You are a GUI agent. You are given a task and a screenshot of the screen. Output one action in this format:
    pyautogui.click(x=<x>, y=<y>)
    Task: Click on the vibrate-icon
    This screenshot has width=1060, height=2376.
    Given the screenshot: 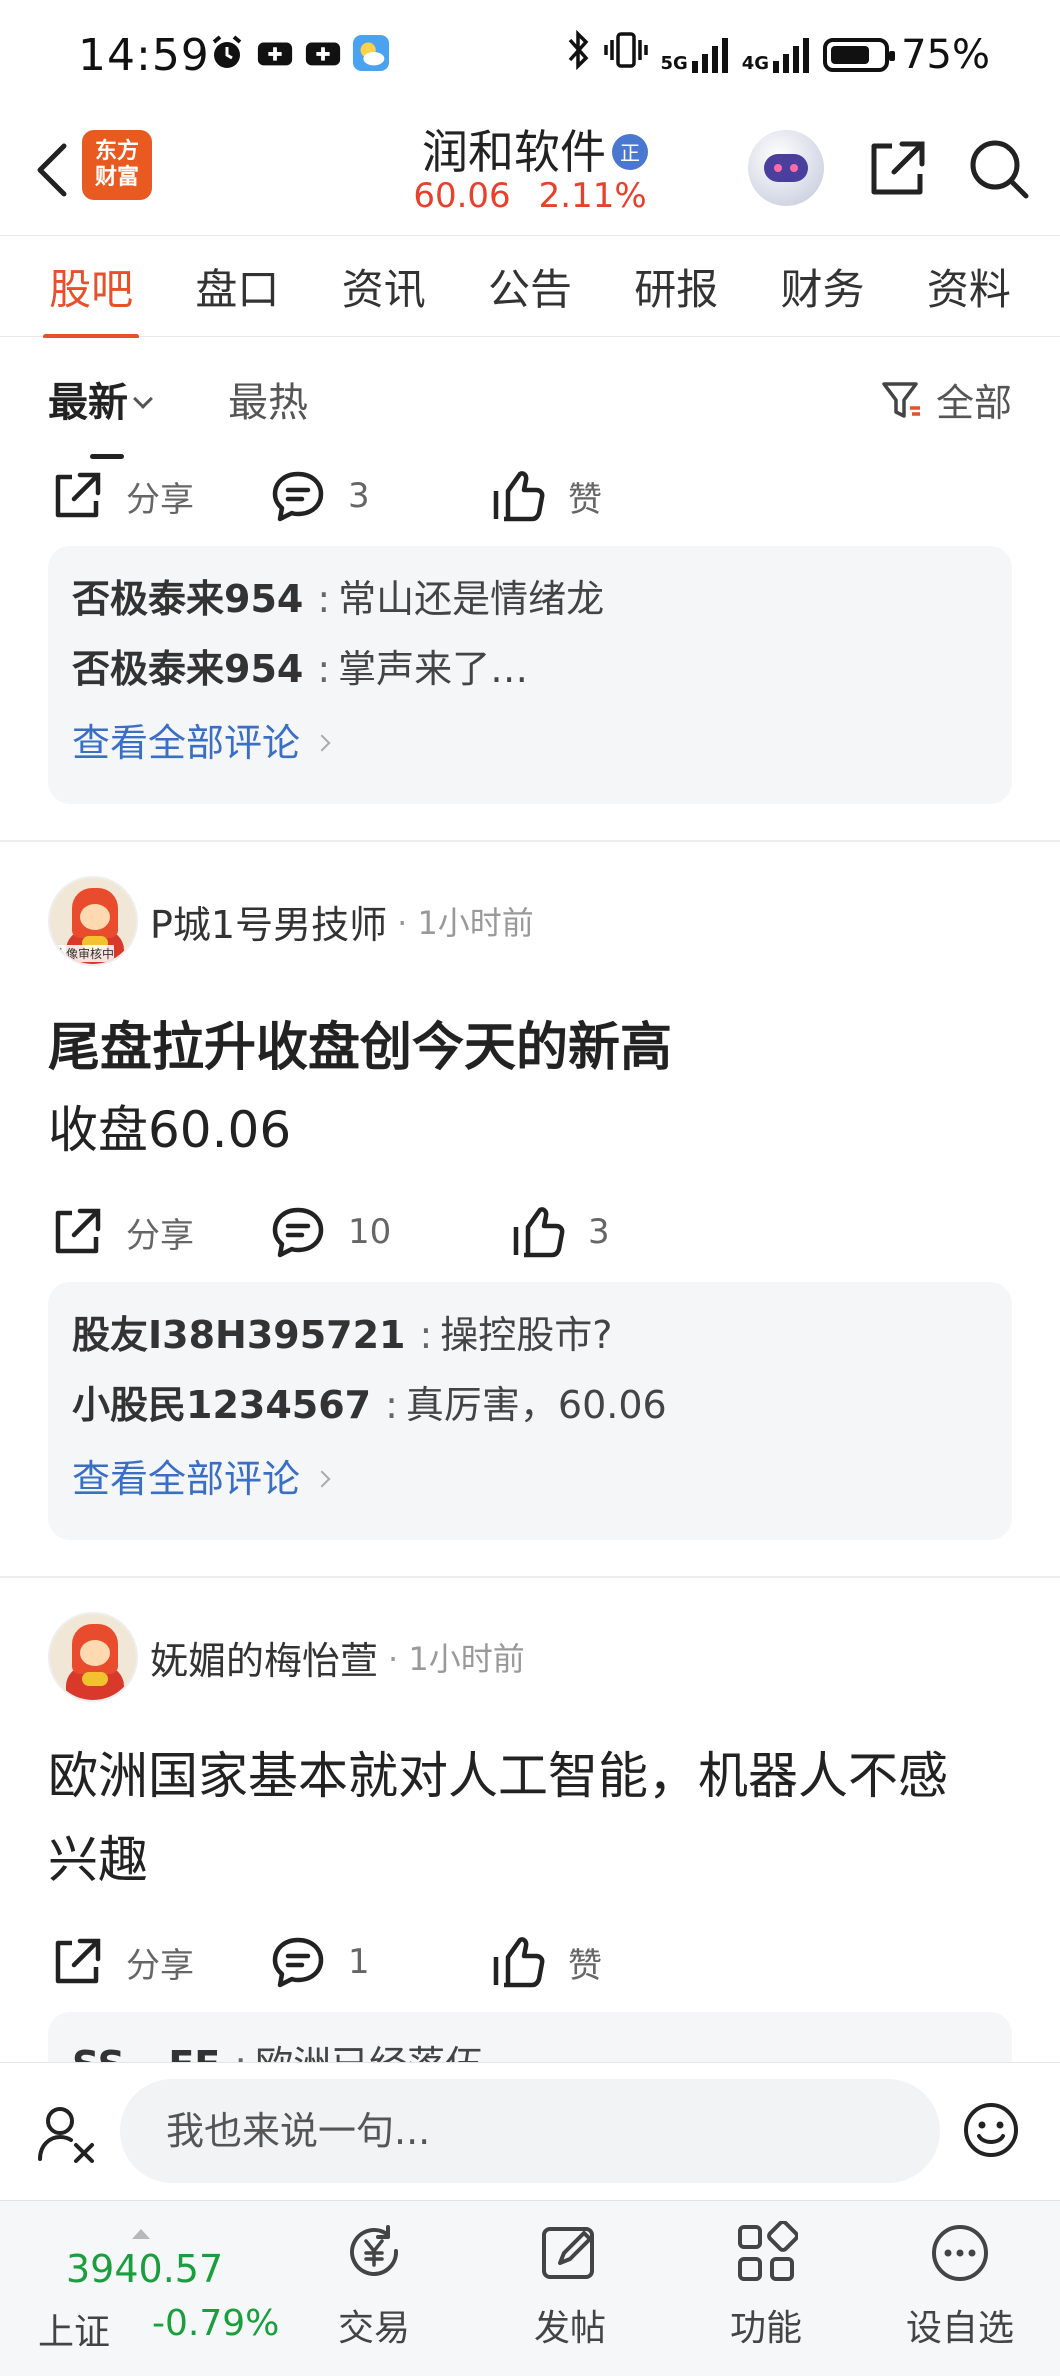 What is the action you would take?
    pyautogui.click(x=626, y=55)
    